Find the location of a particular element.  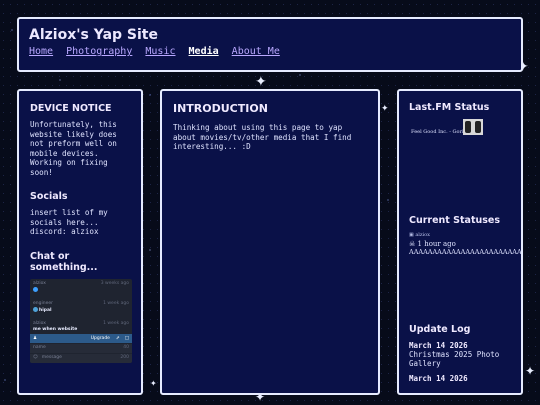

chat-name-input: name 40 is located at coordinates (81, 348).